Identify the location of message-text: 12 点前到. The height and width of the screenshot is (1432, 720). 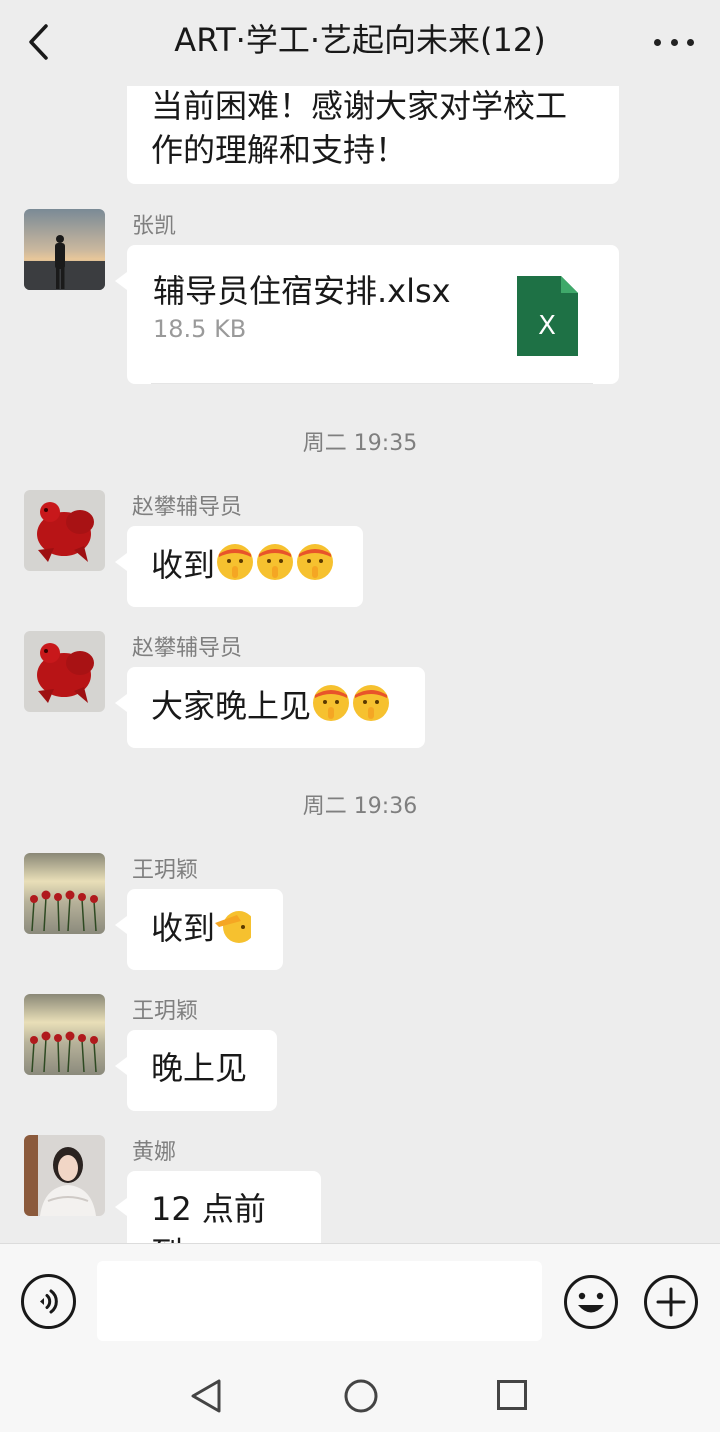
(208, 1216).